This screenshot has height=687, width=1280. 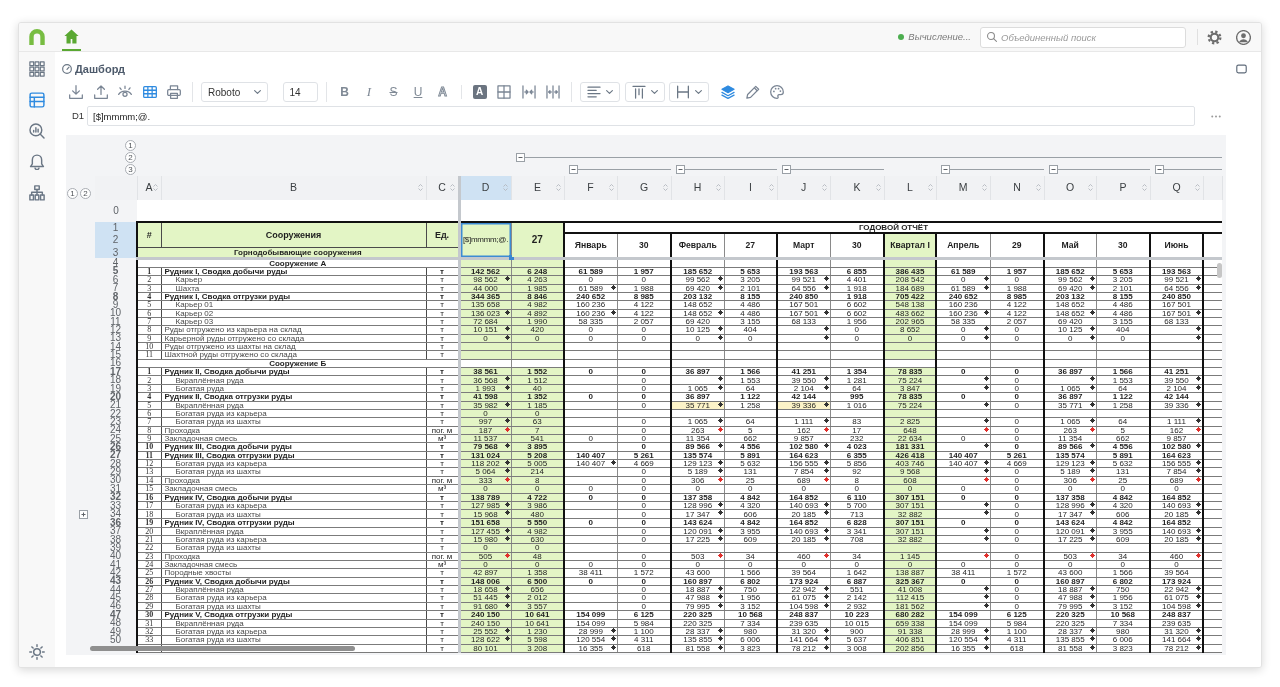 What do you see at coordinates (485, 188) in the screenshot?
I see `column-header: D` at bounding box center [485, 188].